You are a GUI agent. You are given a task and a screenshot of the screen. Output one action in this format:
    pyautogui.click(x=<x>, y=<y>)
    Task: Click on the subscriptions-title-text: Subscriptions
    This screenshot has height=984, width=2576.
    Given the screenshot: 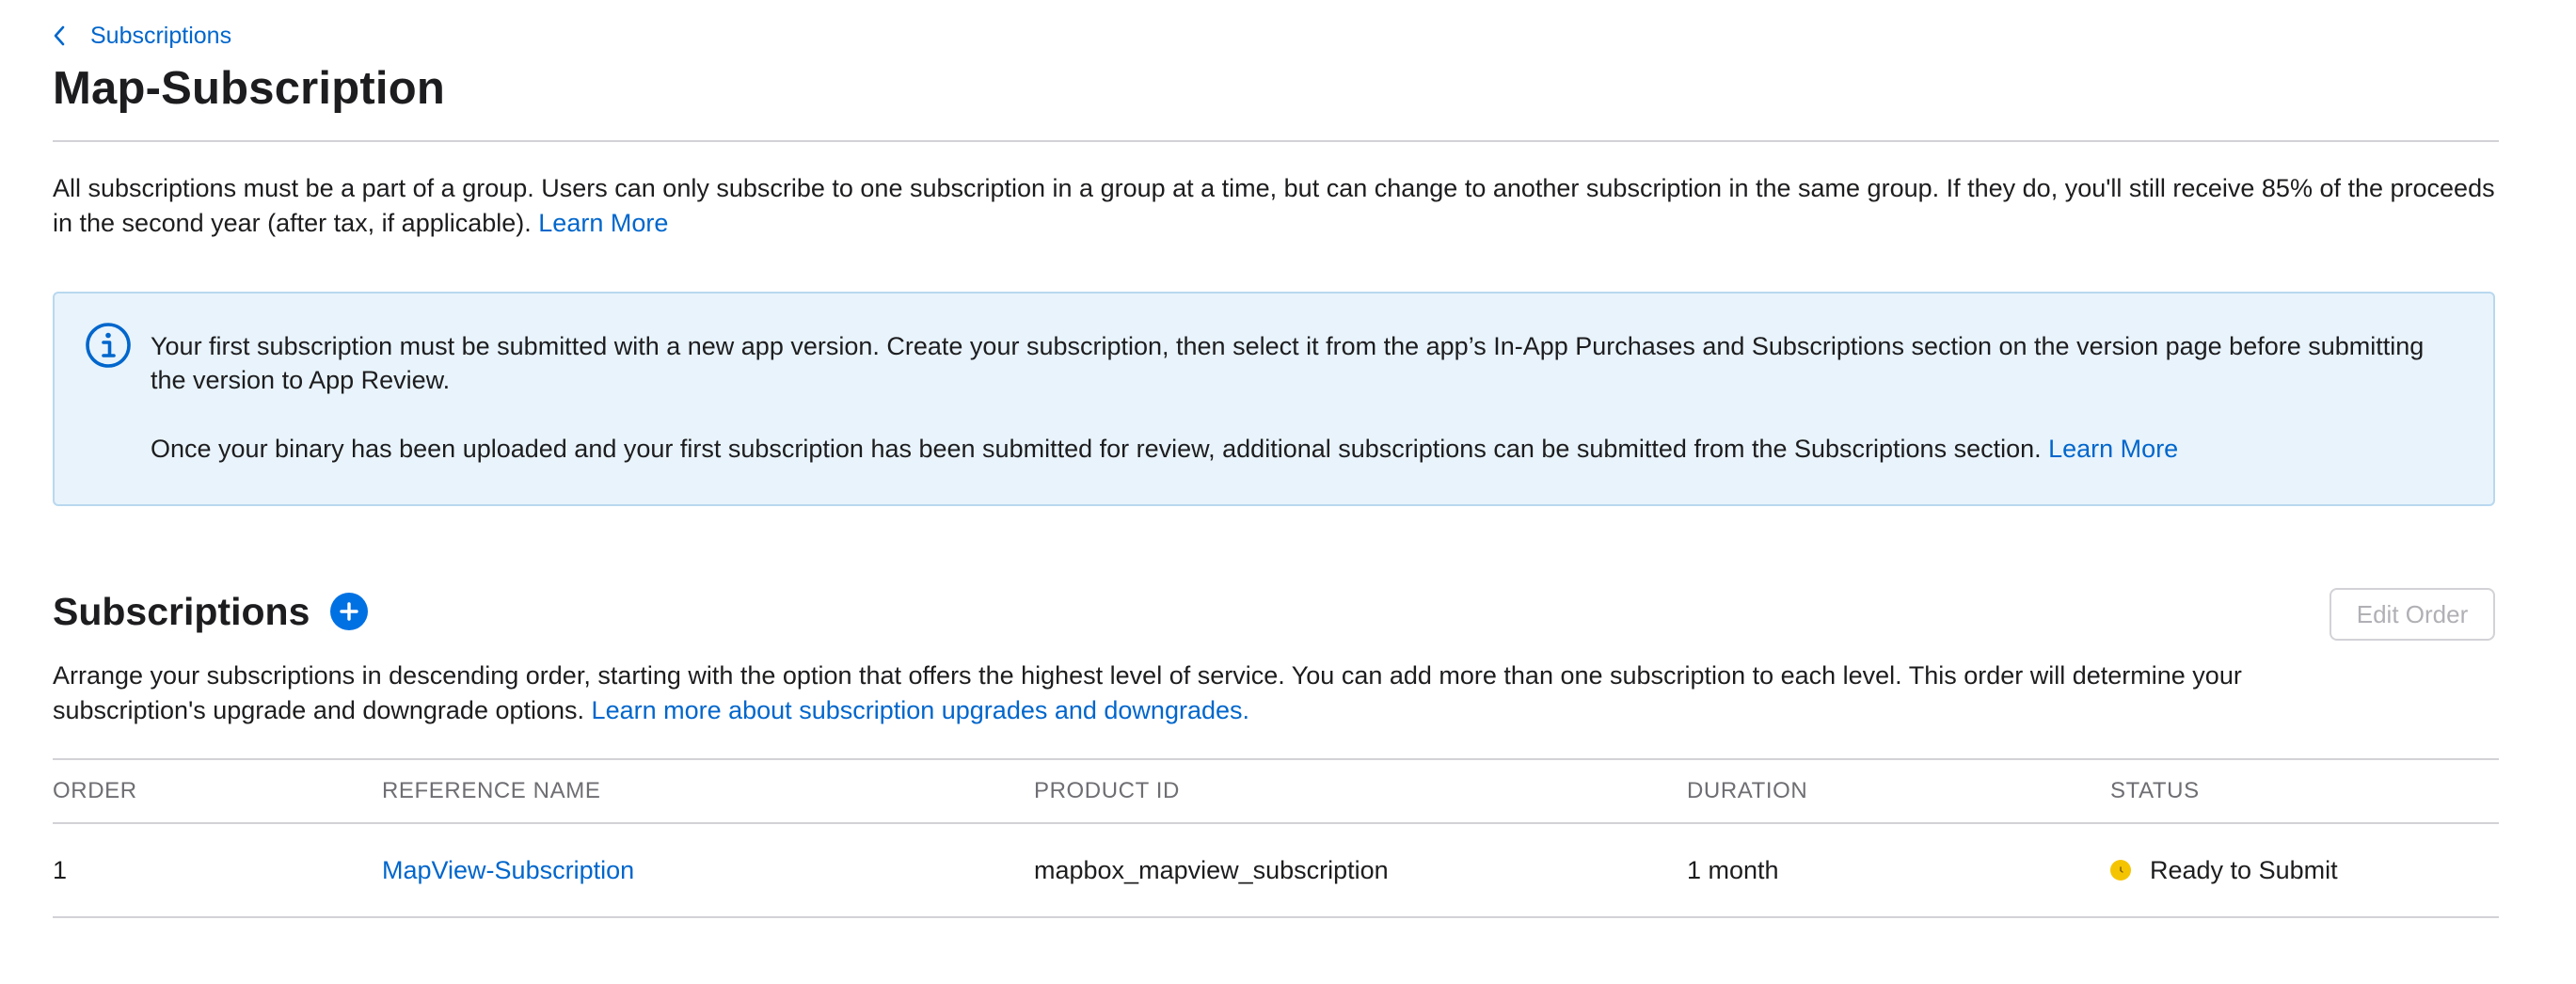 What is the action you would take?
    pyautogui.click(x=181, y=611)
    